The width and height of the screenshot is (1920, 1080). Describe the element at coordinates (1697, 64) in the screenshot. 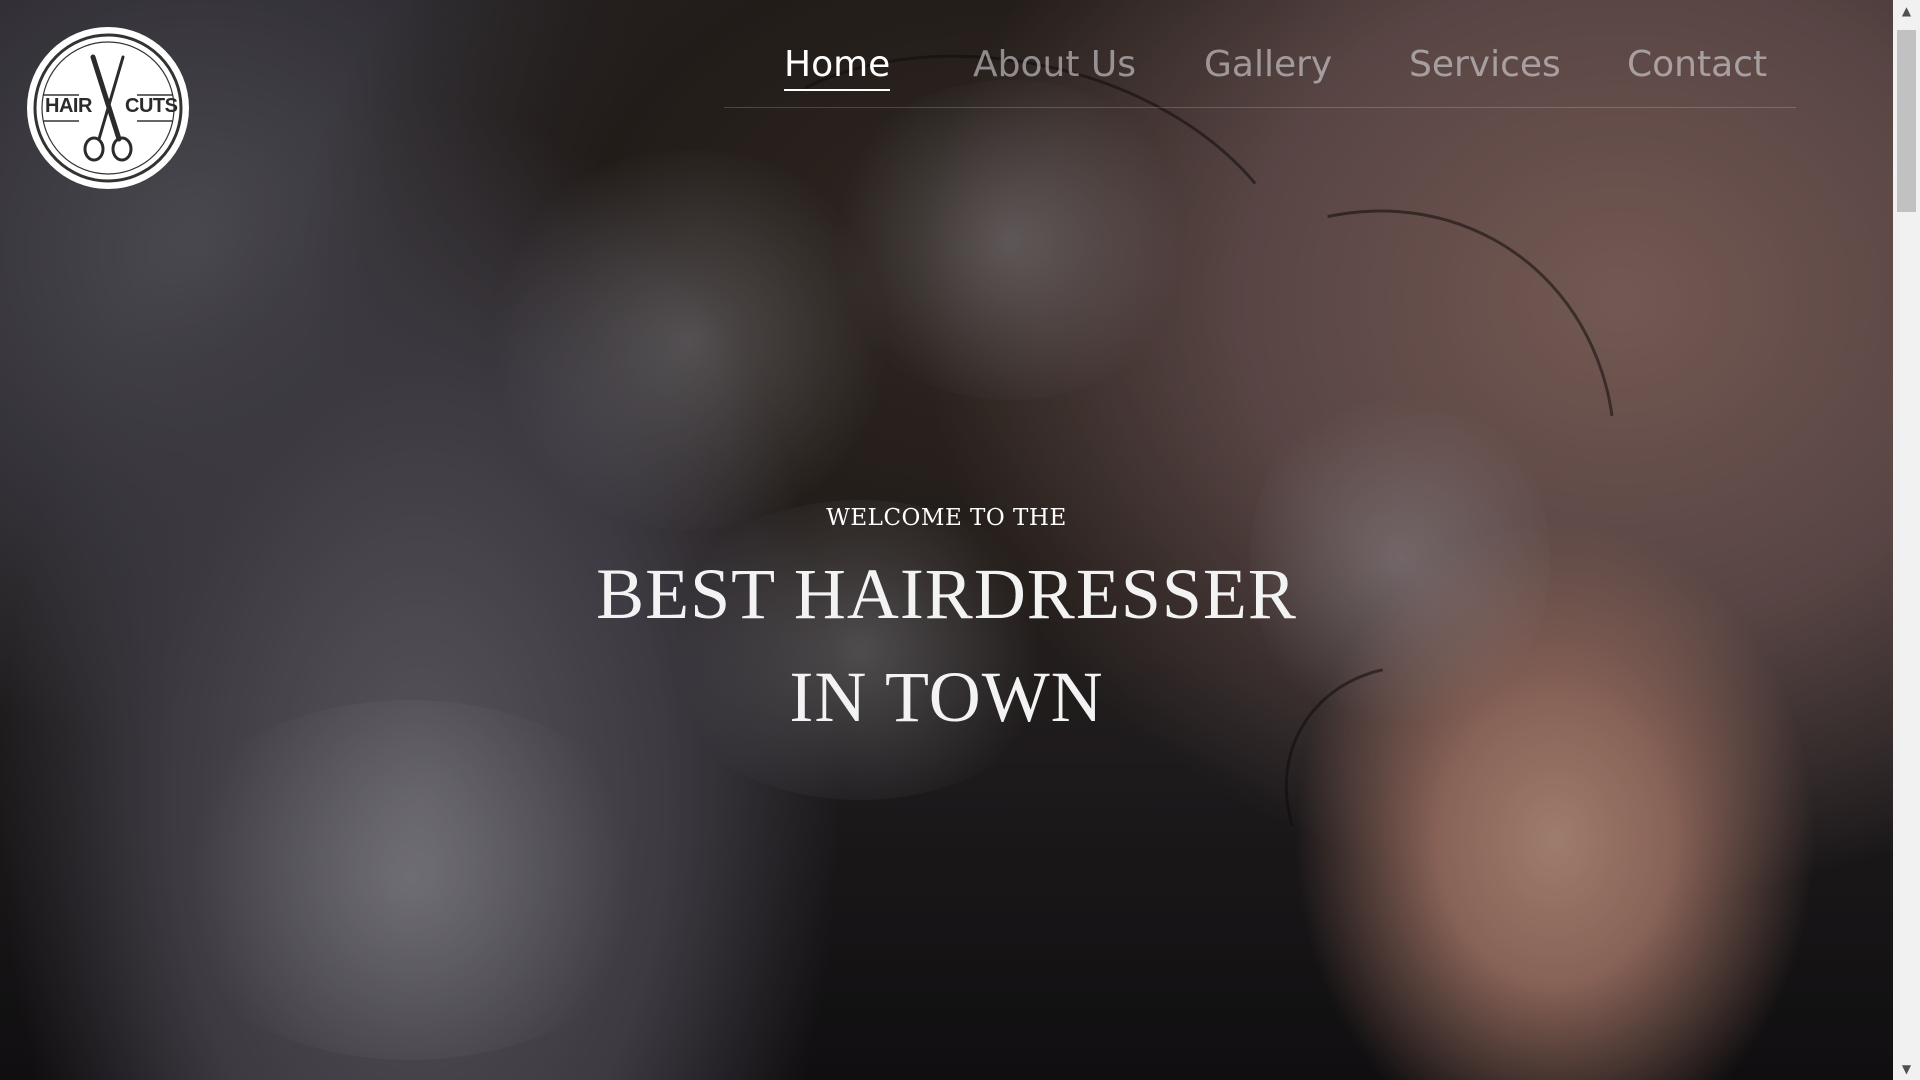

I see `nav-contact: Contact` at that location.